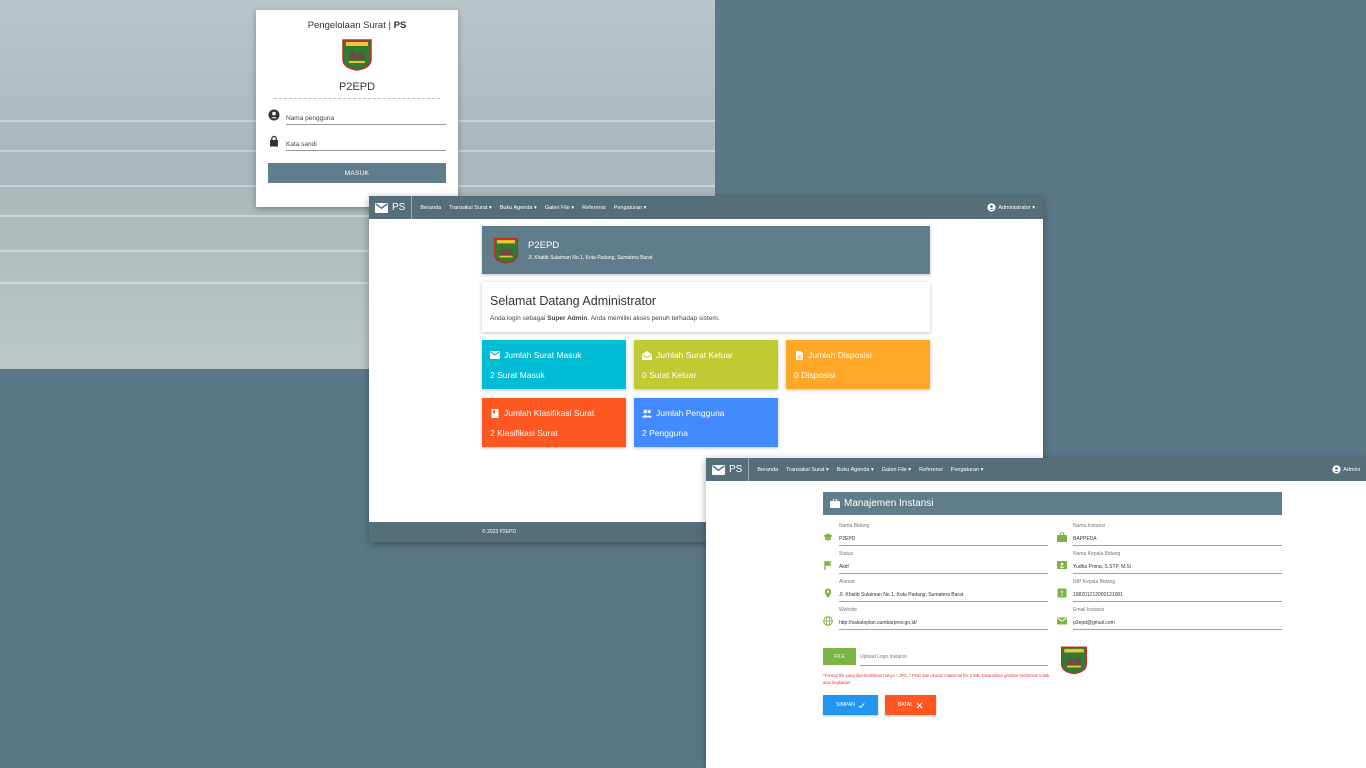 This screenshot has height=768, width=1366. I want to click on tile-value: 0 Disposisi, so click(815, 375).